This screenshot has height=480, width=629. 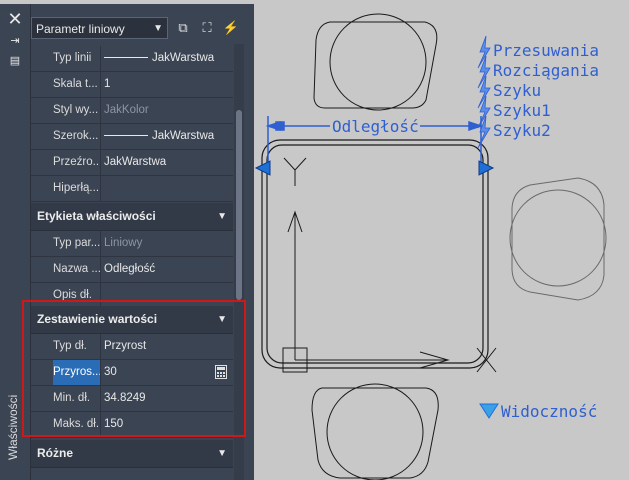 I want to click on prop-row-plot-style: Styl wy... JakKolor, so click(x=132, y=111).